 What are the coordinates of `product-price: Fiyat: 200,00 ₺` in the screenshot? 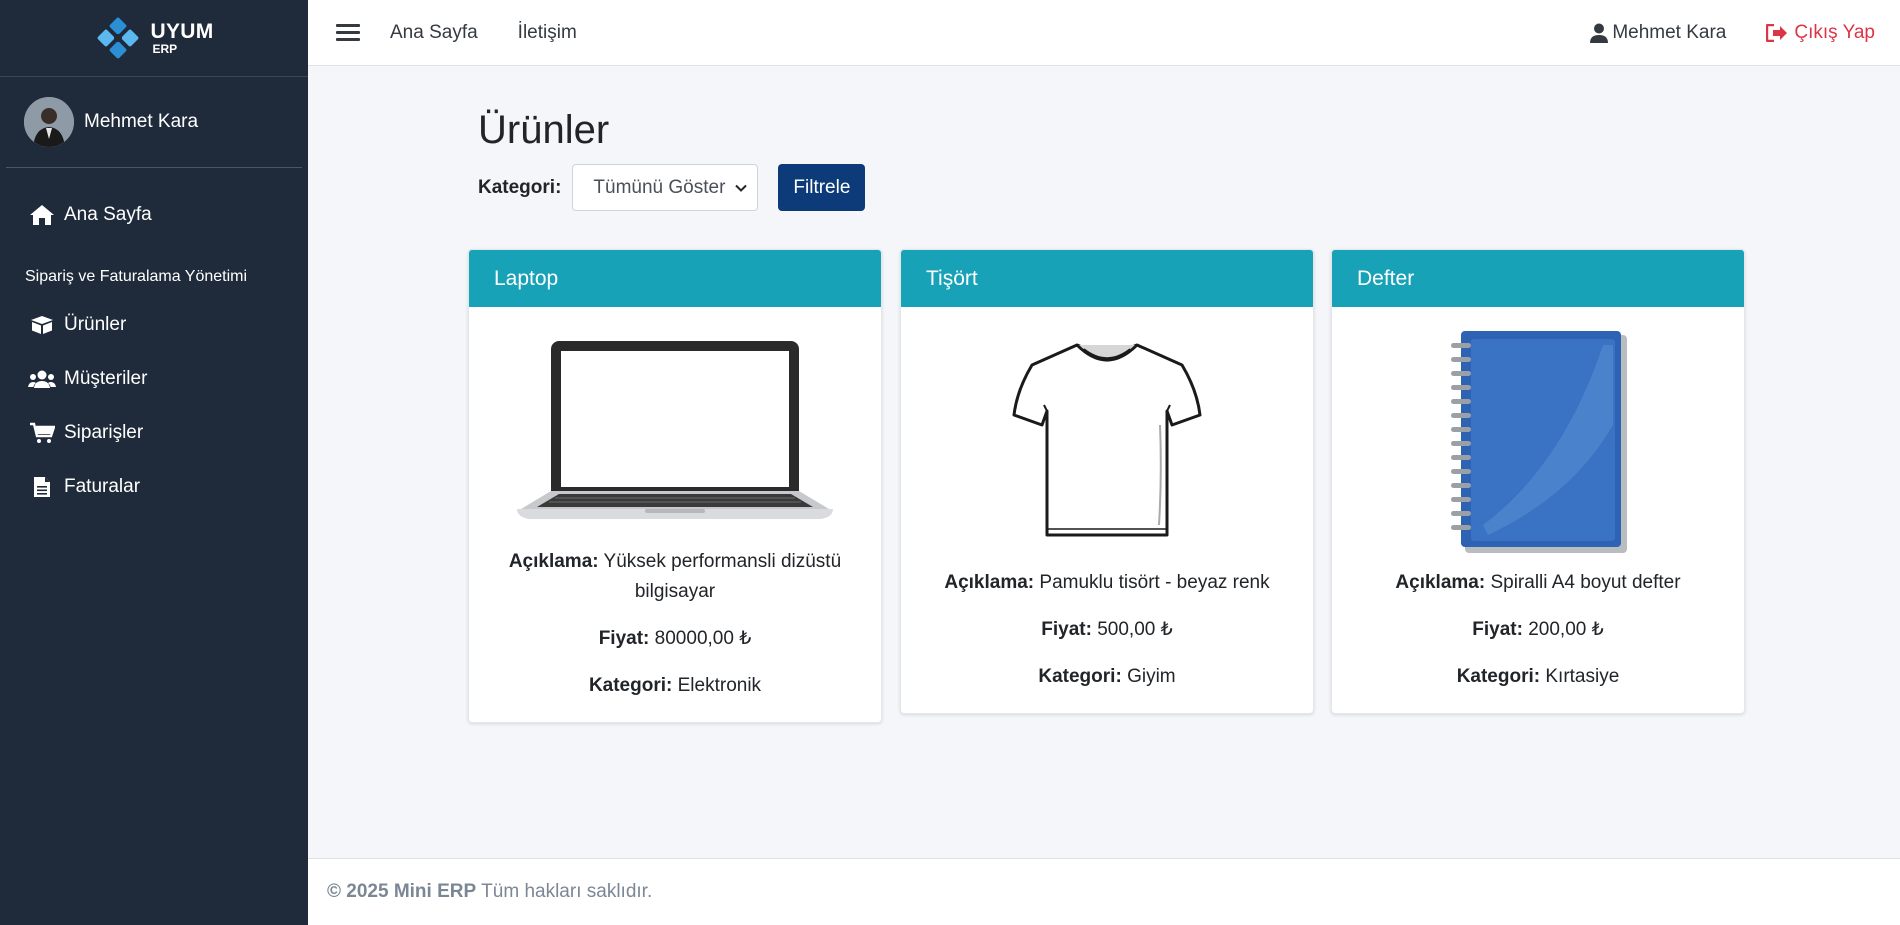 It's located at (1538, 629).